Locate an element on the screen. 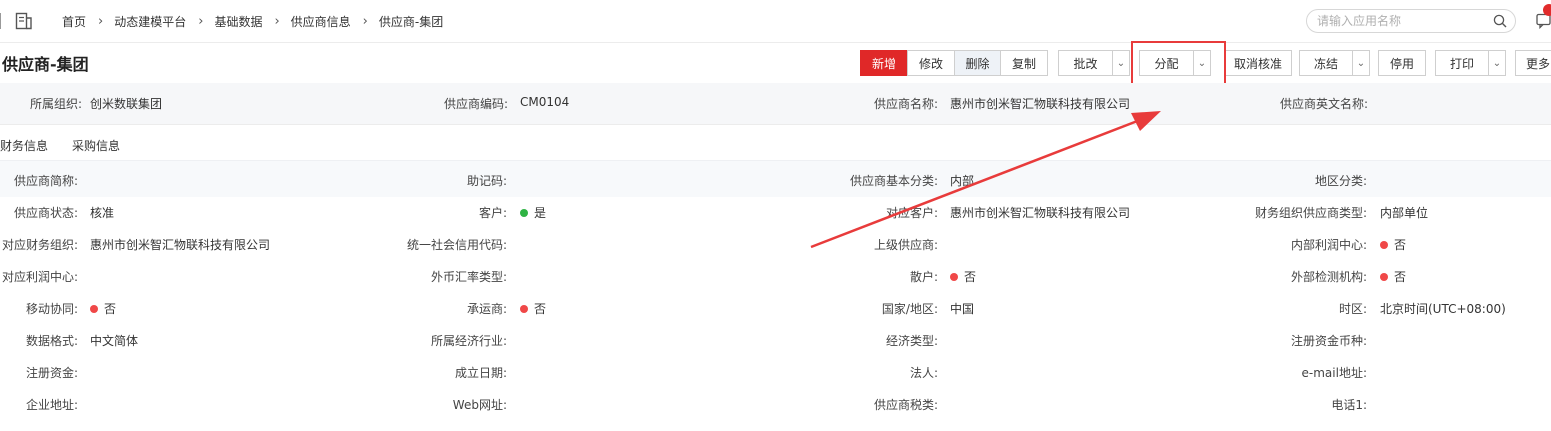  org-label: 所属组织: is located at coordinates (55, 104).